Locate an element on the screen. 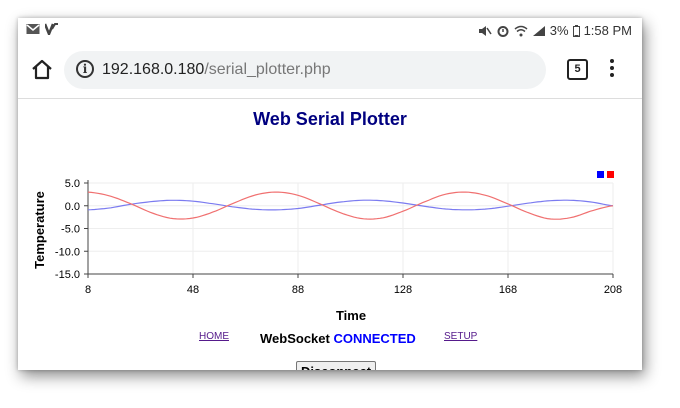 Image resolution: width=680 pixels, height=408 pixels. websocket-status: WebSocket CONNECTED is located at coordinates (338, 338).